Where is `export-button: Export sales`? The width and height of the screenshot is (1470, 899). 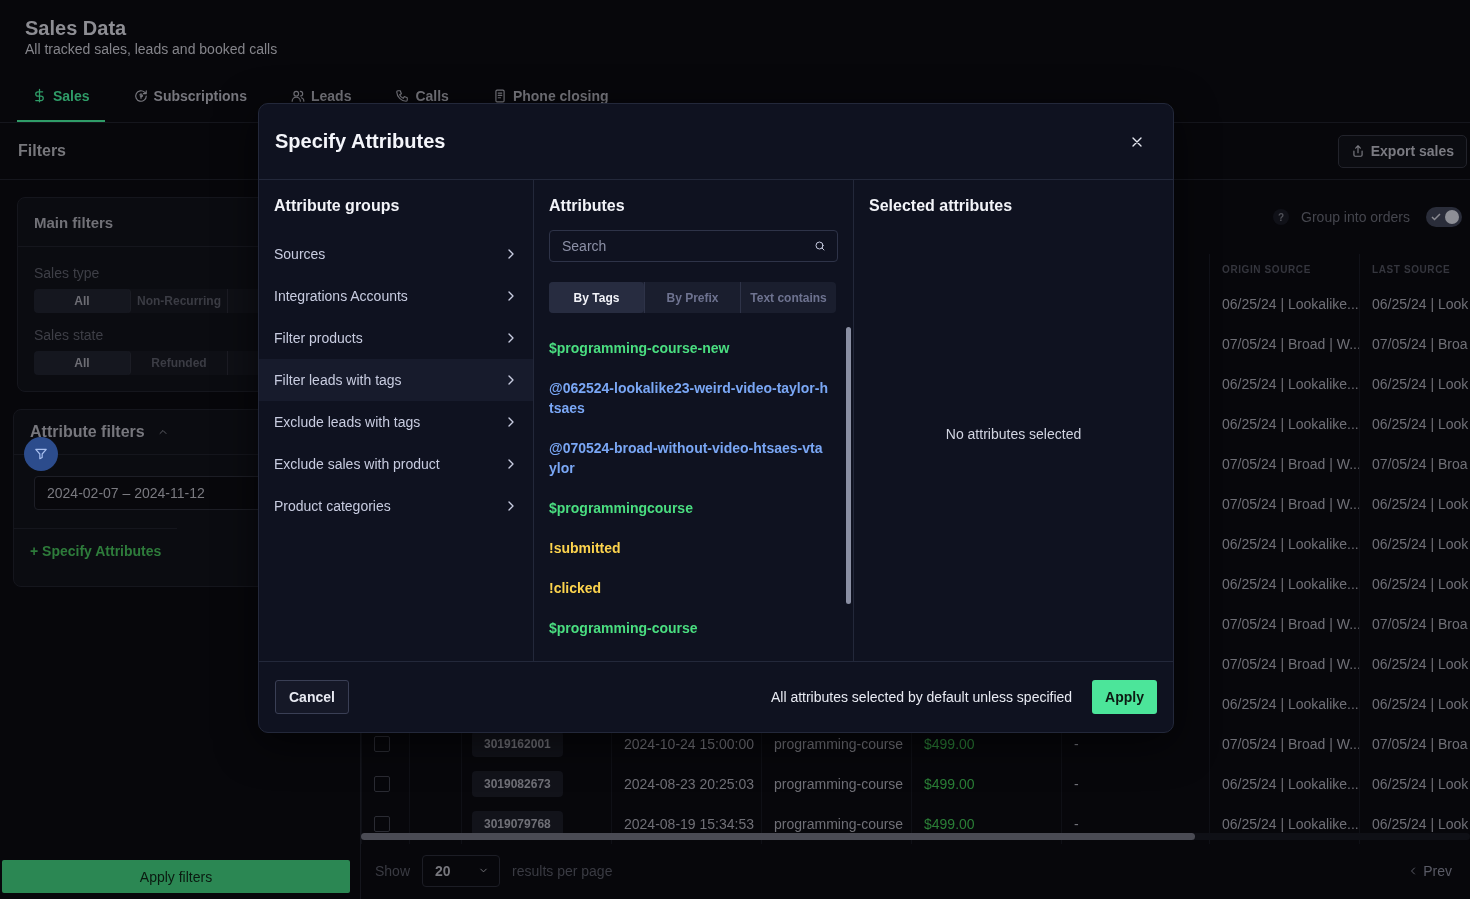 export-button: Export sales is located at coordinates (1402, 151).